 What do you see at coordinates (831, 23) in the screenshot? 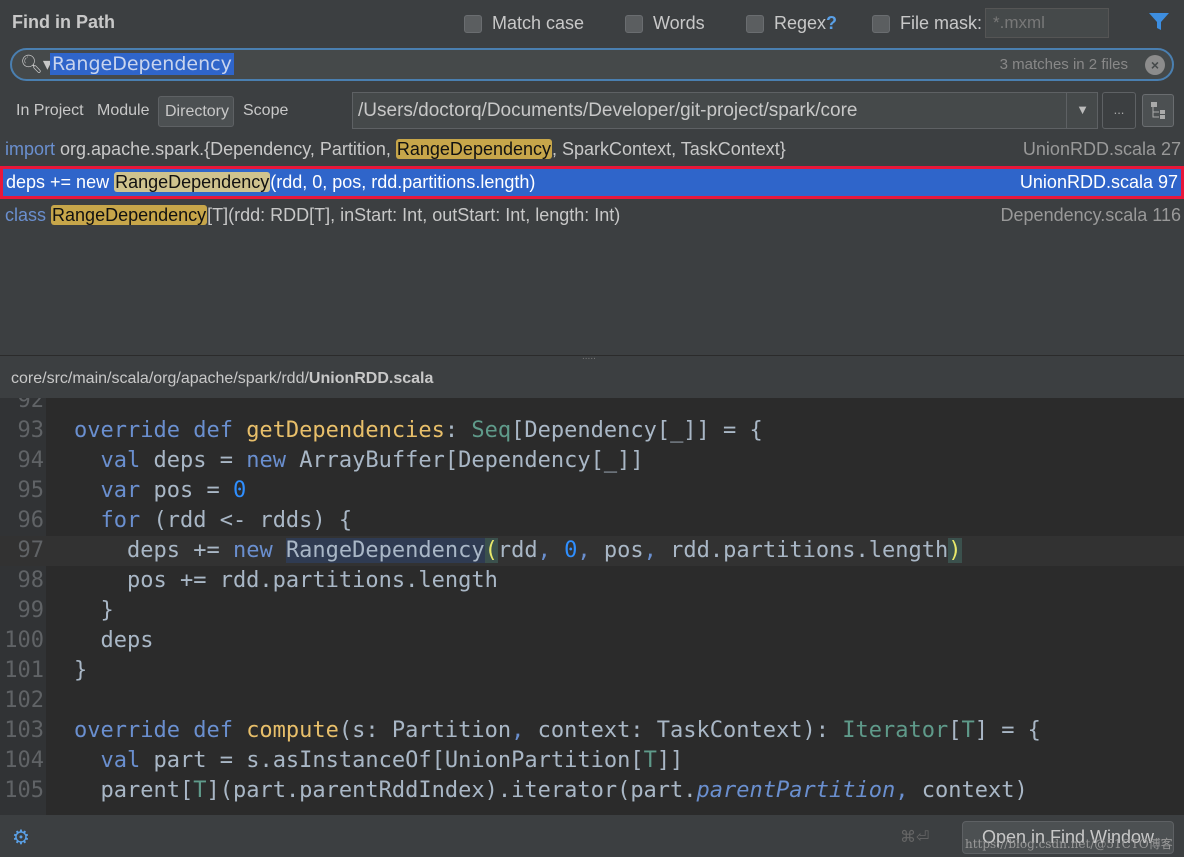
I see `regex-help-link: ?` at bounding box center [831, 23].